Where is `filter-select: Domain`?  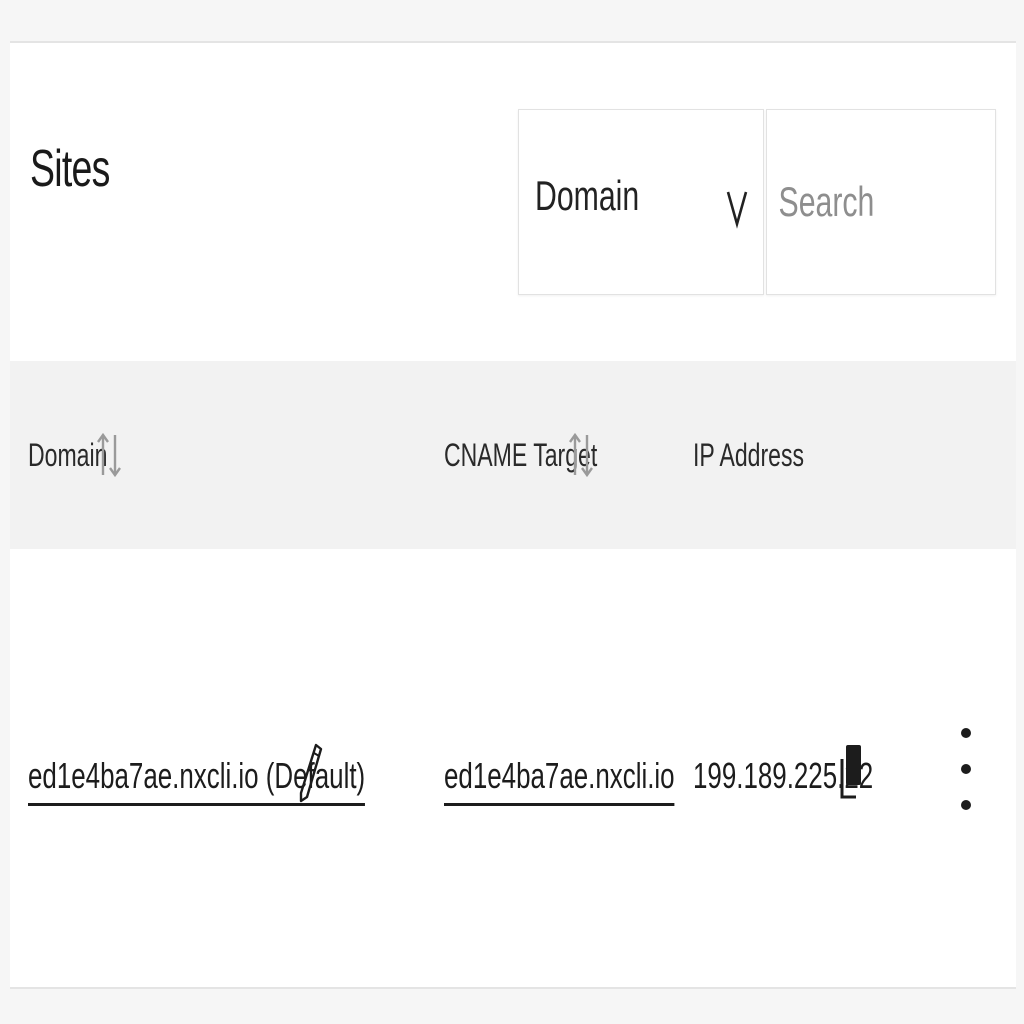 filter-select: Domain is located at coordinates (641, 202).